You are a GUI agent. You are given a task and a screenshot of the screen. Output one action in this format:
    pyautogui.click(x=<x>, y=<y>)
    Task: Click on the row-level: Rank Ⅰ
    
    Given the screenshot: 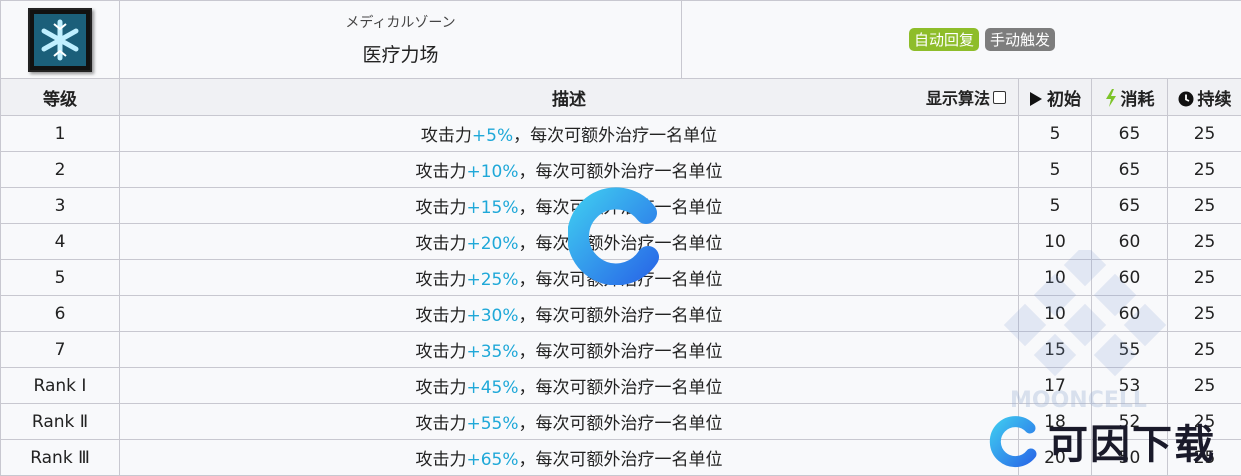 What is the action you would take?
    pyautogui.click(x=60, y=385)
    